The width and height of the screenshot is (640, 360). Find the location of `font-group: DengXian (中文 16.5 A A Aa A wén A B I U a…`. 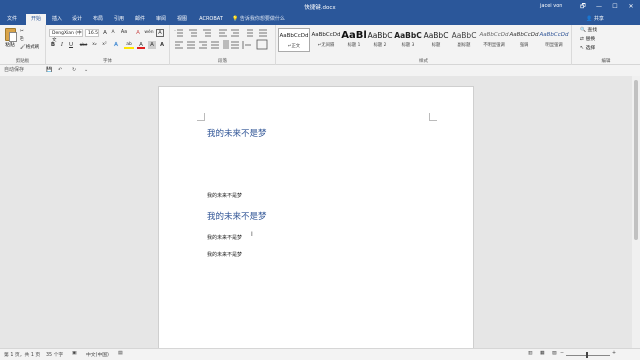

font-group: DengXian (中文 16.5 A A Aa A wén A B I U a… is located at coordinates (108, 45).